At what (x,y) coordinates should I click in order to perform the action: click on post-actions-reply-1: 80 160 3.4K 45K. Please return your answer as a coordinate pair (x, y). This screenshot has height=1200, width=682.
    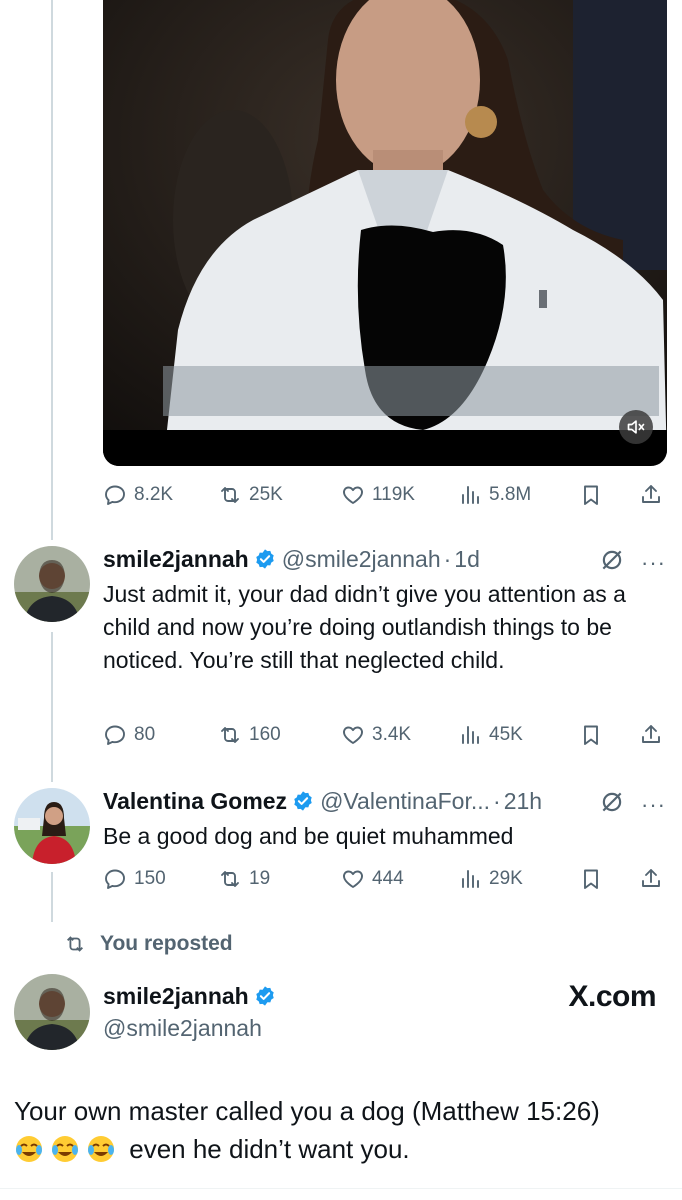
    Looking at the image, I should click on (384, 735).